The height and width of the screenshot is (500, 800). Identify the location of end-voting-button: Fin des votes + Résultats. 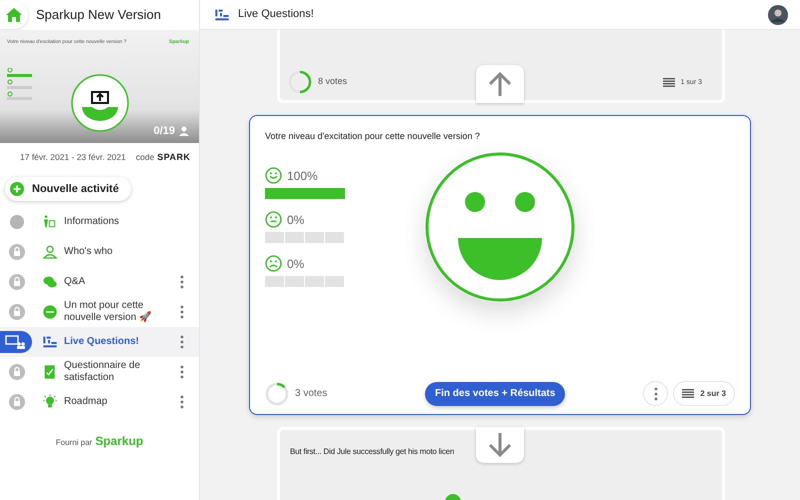
(495, 394).